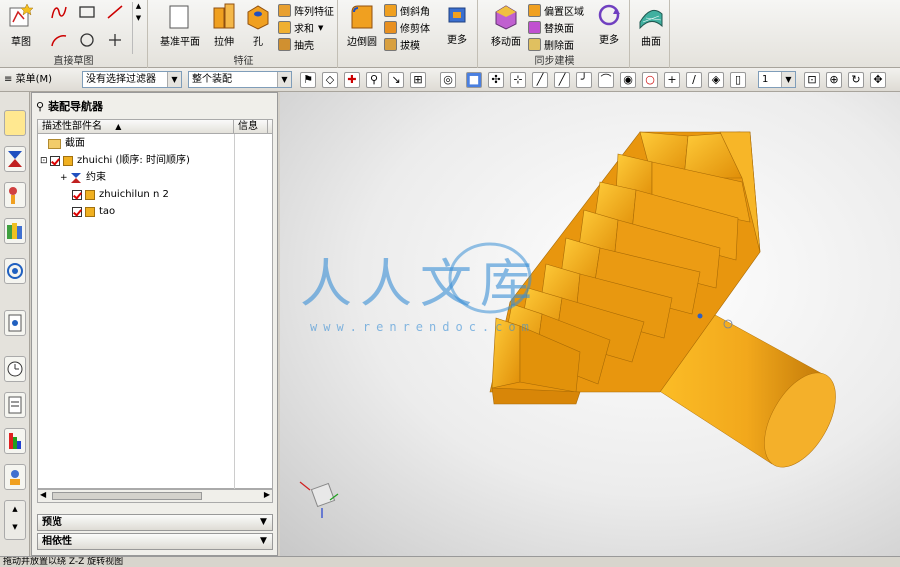 Image resolution: width=900 pixels, height=567 pixels. I want to click on circle-tool, so click(87, 40).